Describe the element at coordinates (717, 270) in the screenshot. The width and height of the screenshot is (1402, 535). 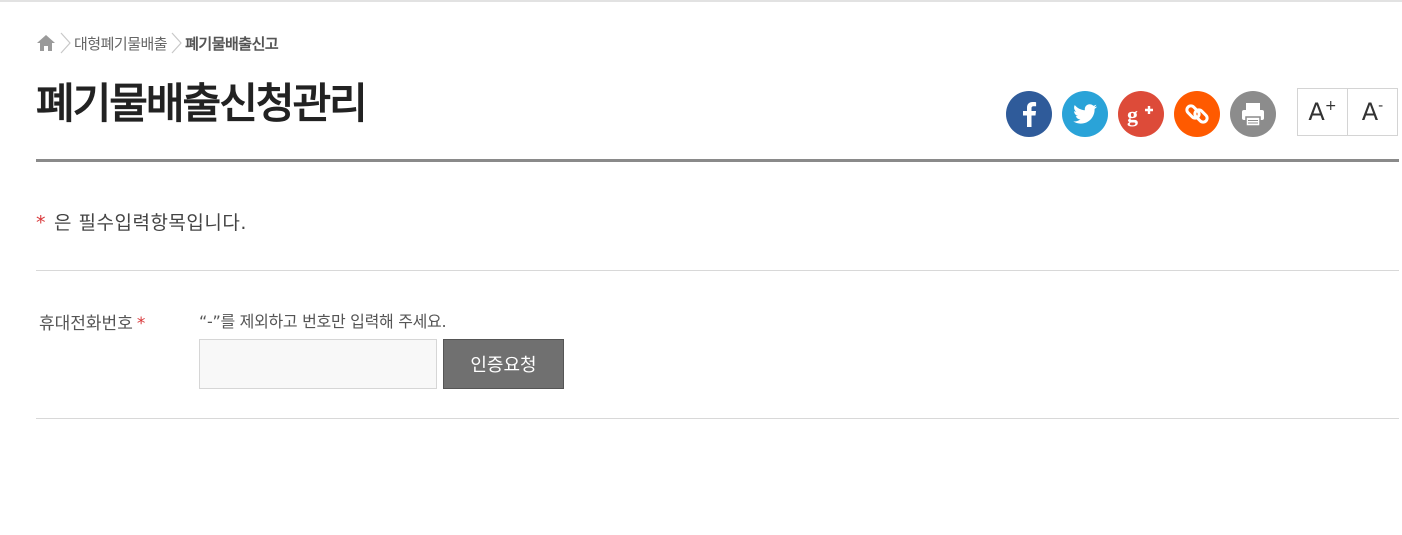
I see `form-top-divider` at that location.